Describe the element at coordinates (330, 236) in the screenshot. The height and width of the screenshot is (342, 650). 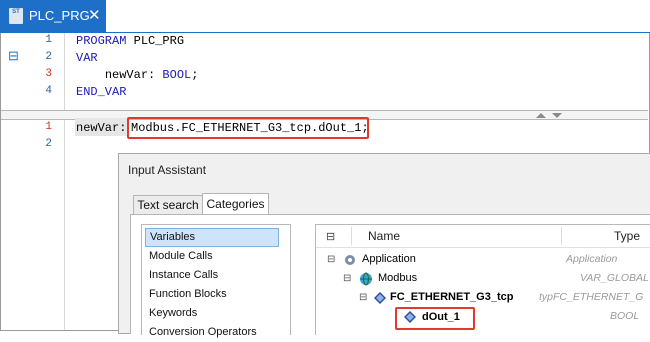
I see `collapse-all-icon: ⊟` at that location.